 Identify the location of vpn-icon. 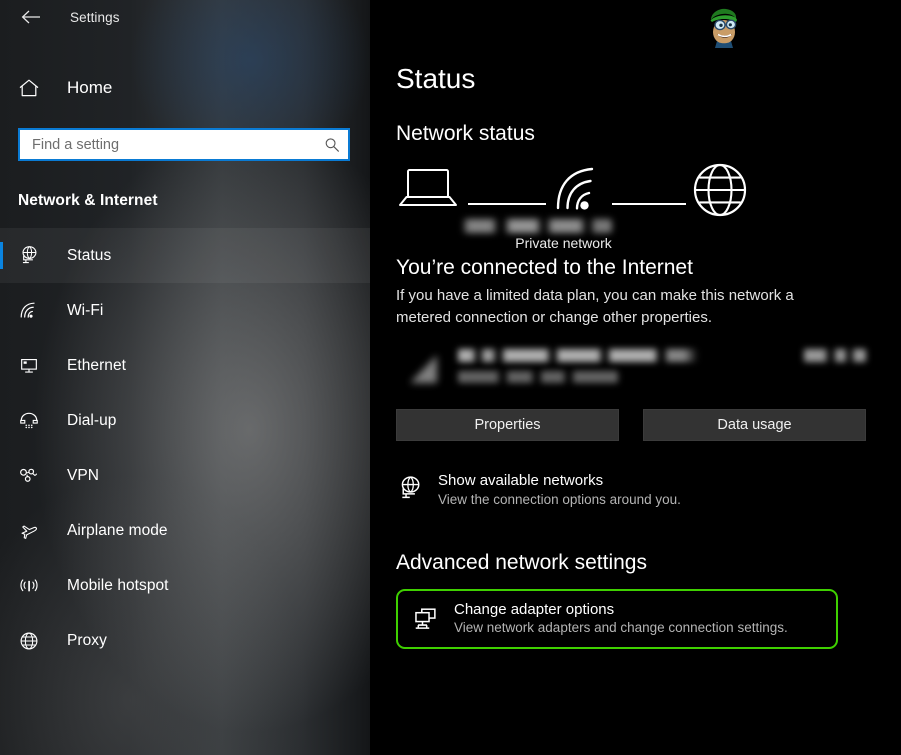
(33, 476).